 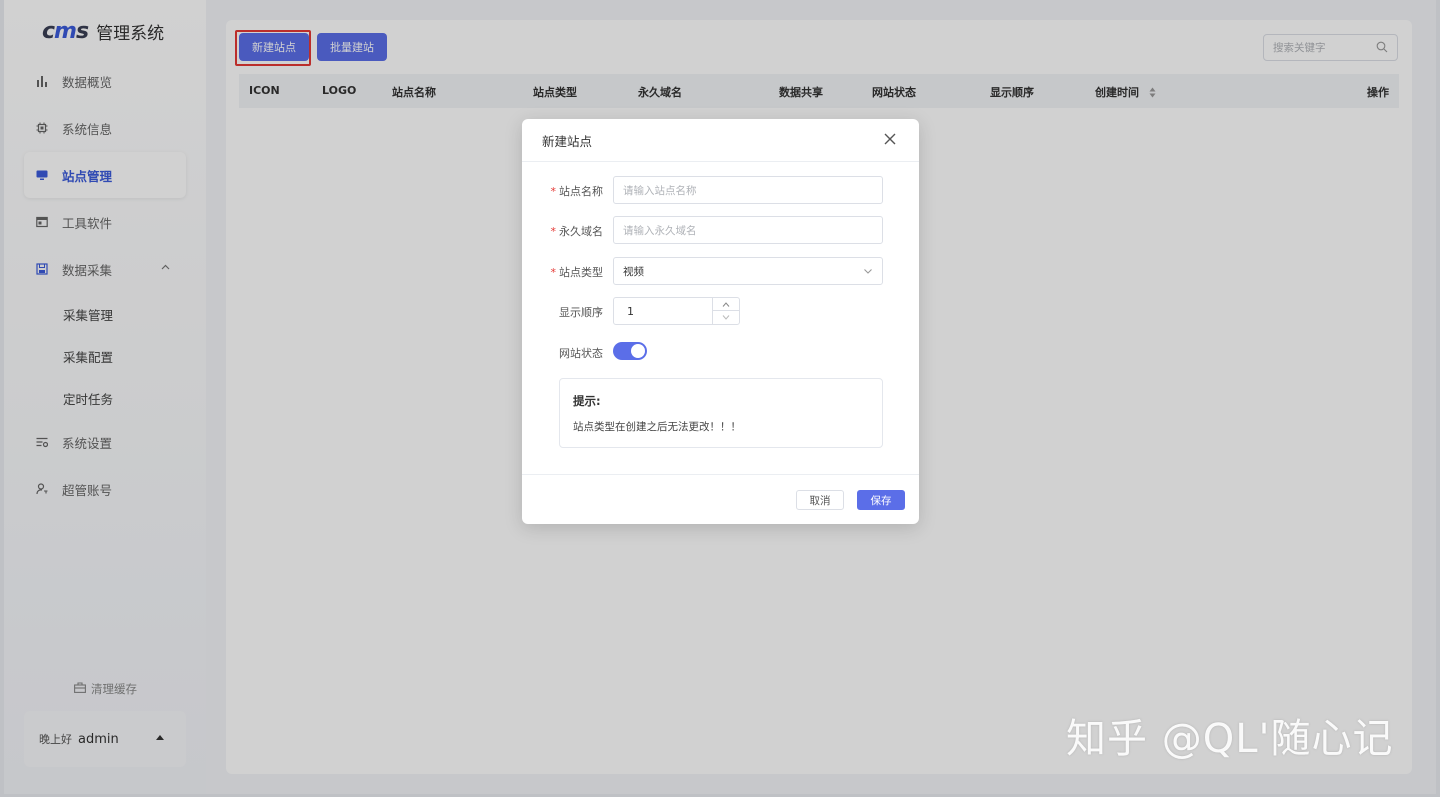 What do you see at coordinates (720, 352) in the screenshot?
I see `form-row-site-status: 网站状态` at bounding box center [720, 352].